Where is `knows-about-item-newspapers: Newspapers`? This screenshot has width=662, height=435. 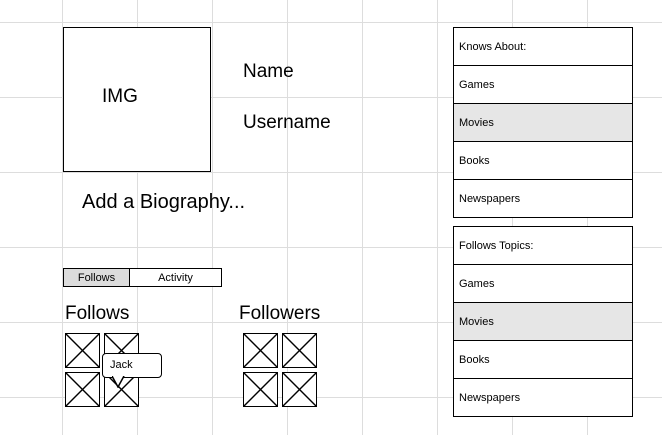
knows-about-item-newspapers: Newspapers is located at coordinates (543, 198).